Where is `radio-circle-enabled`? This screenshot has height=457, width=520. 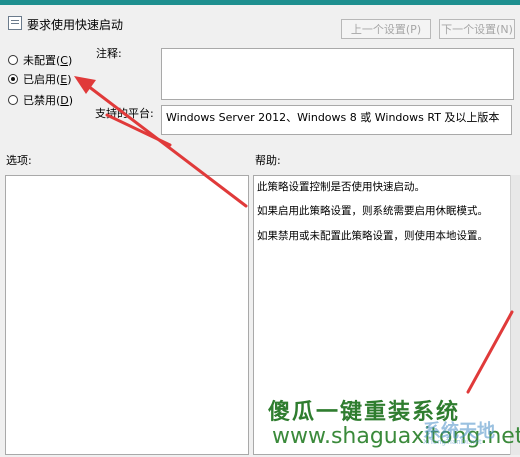
radio-circle-enabled is located at coordinates (13, 79).